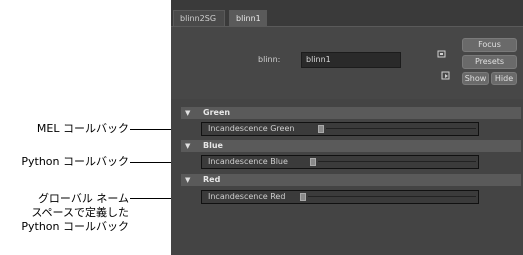  What do you see at coordinates (351, 146) in the screenshot?
I see `section-blue: ▼ Blue` at bounding box center [351, 146].